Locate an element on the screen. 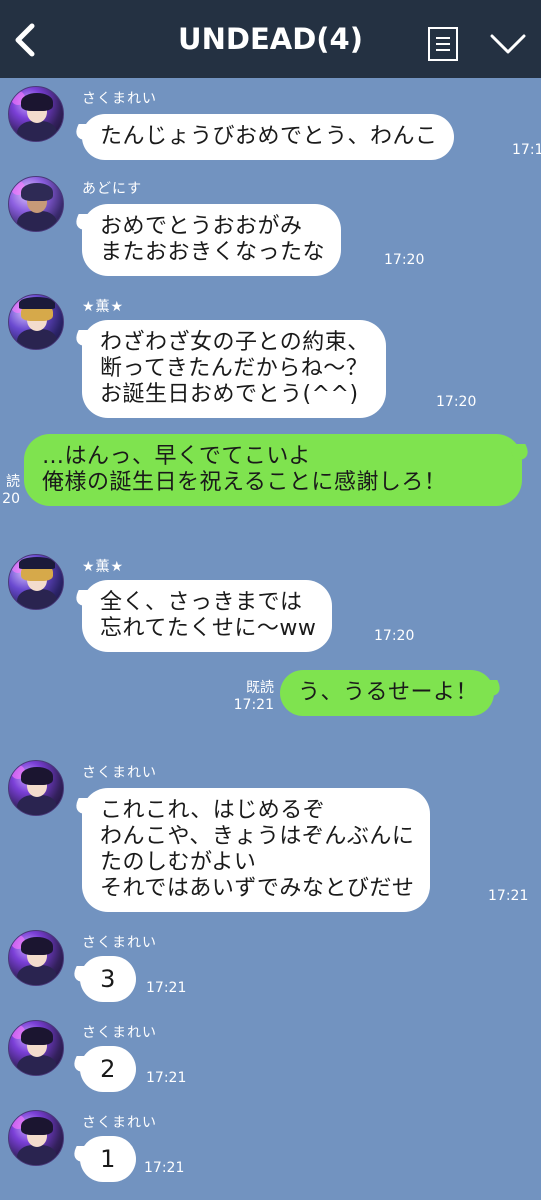 The width and height of the screenshot is (541, 1200). message-bubble: う、うるせーよ！ is located at coordinates (387, 693).